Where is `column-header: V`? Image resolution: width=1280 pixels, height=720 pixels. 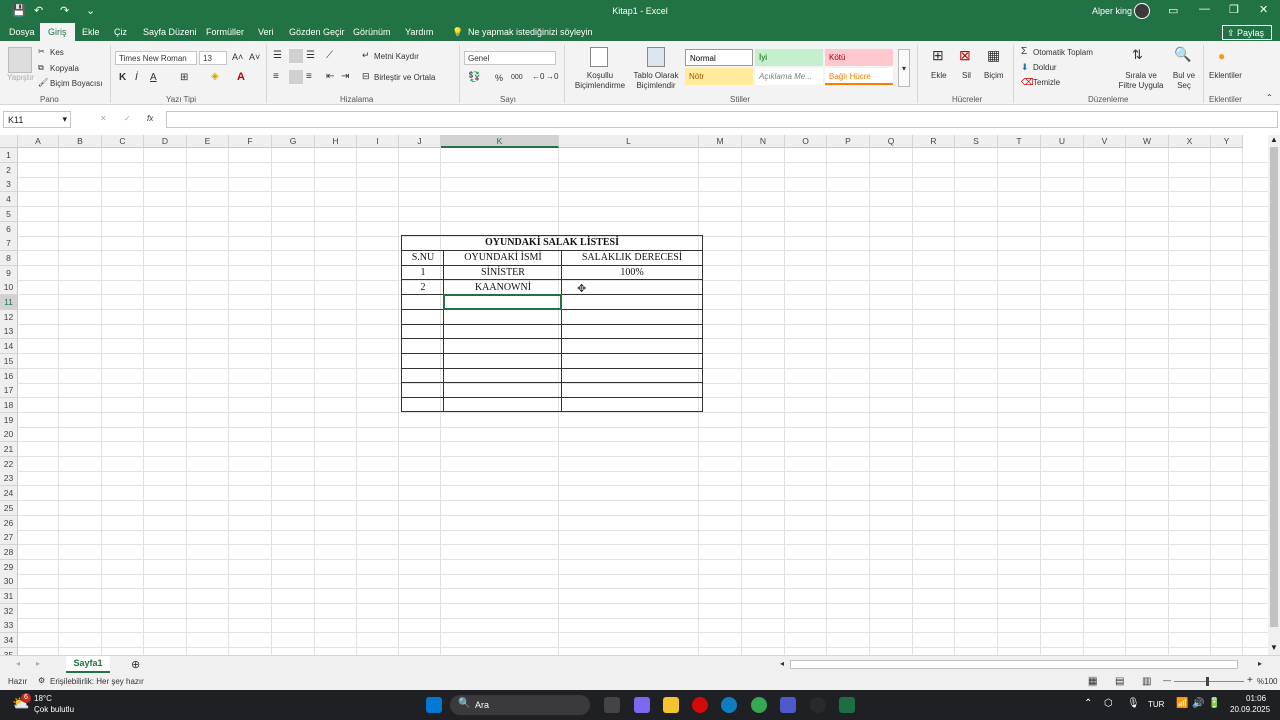
column-header: V is located at coordinates (1105, 141).